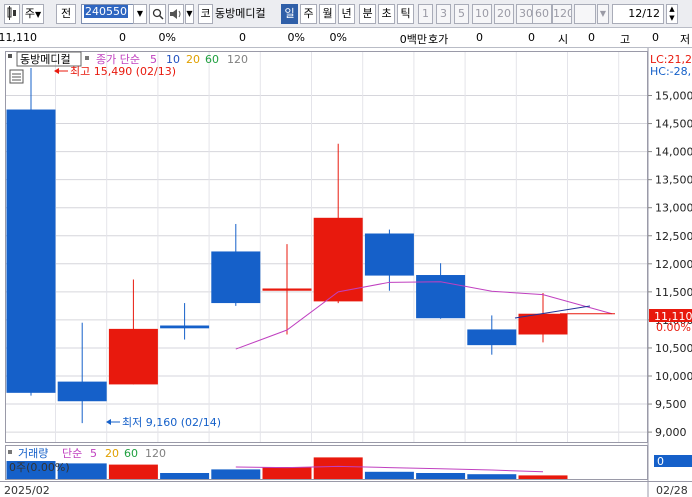 The image size is (692, 497). Describe the element at coordinates (672, 490) in the screenshot. I see `date-axis-end: 02/28` at that location.